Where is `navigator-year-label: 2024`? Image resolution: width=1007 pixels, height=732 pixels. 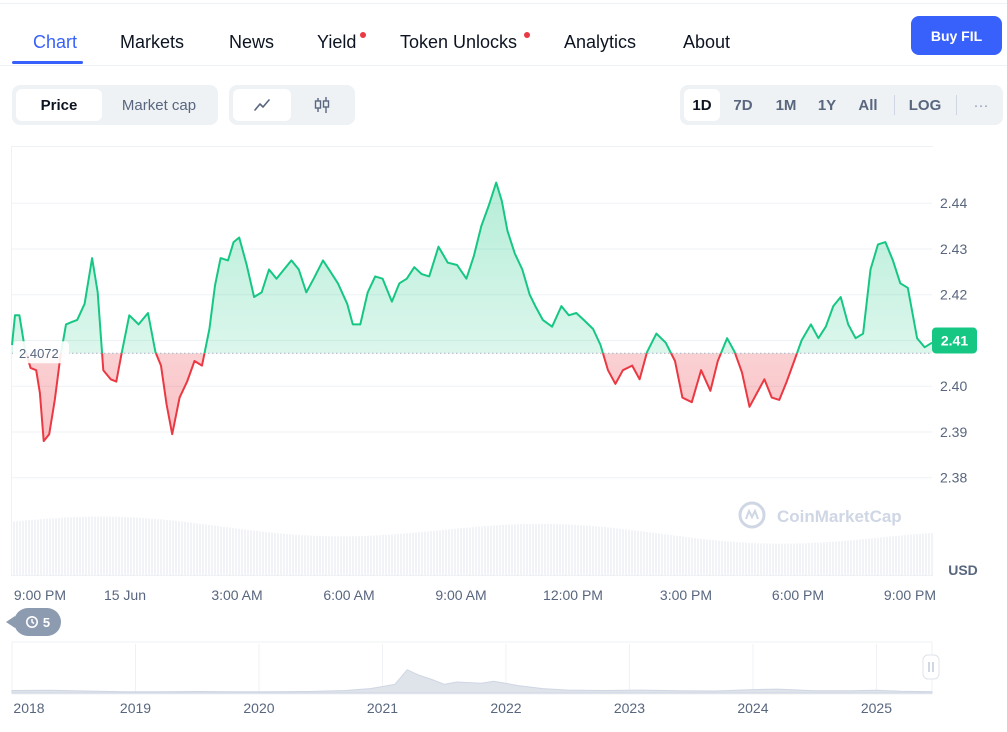 navigator-year-label: 2024 is located at coordinates (752, 708).